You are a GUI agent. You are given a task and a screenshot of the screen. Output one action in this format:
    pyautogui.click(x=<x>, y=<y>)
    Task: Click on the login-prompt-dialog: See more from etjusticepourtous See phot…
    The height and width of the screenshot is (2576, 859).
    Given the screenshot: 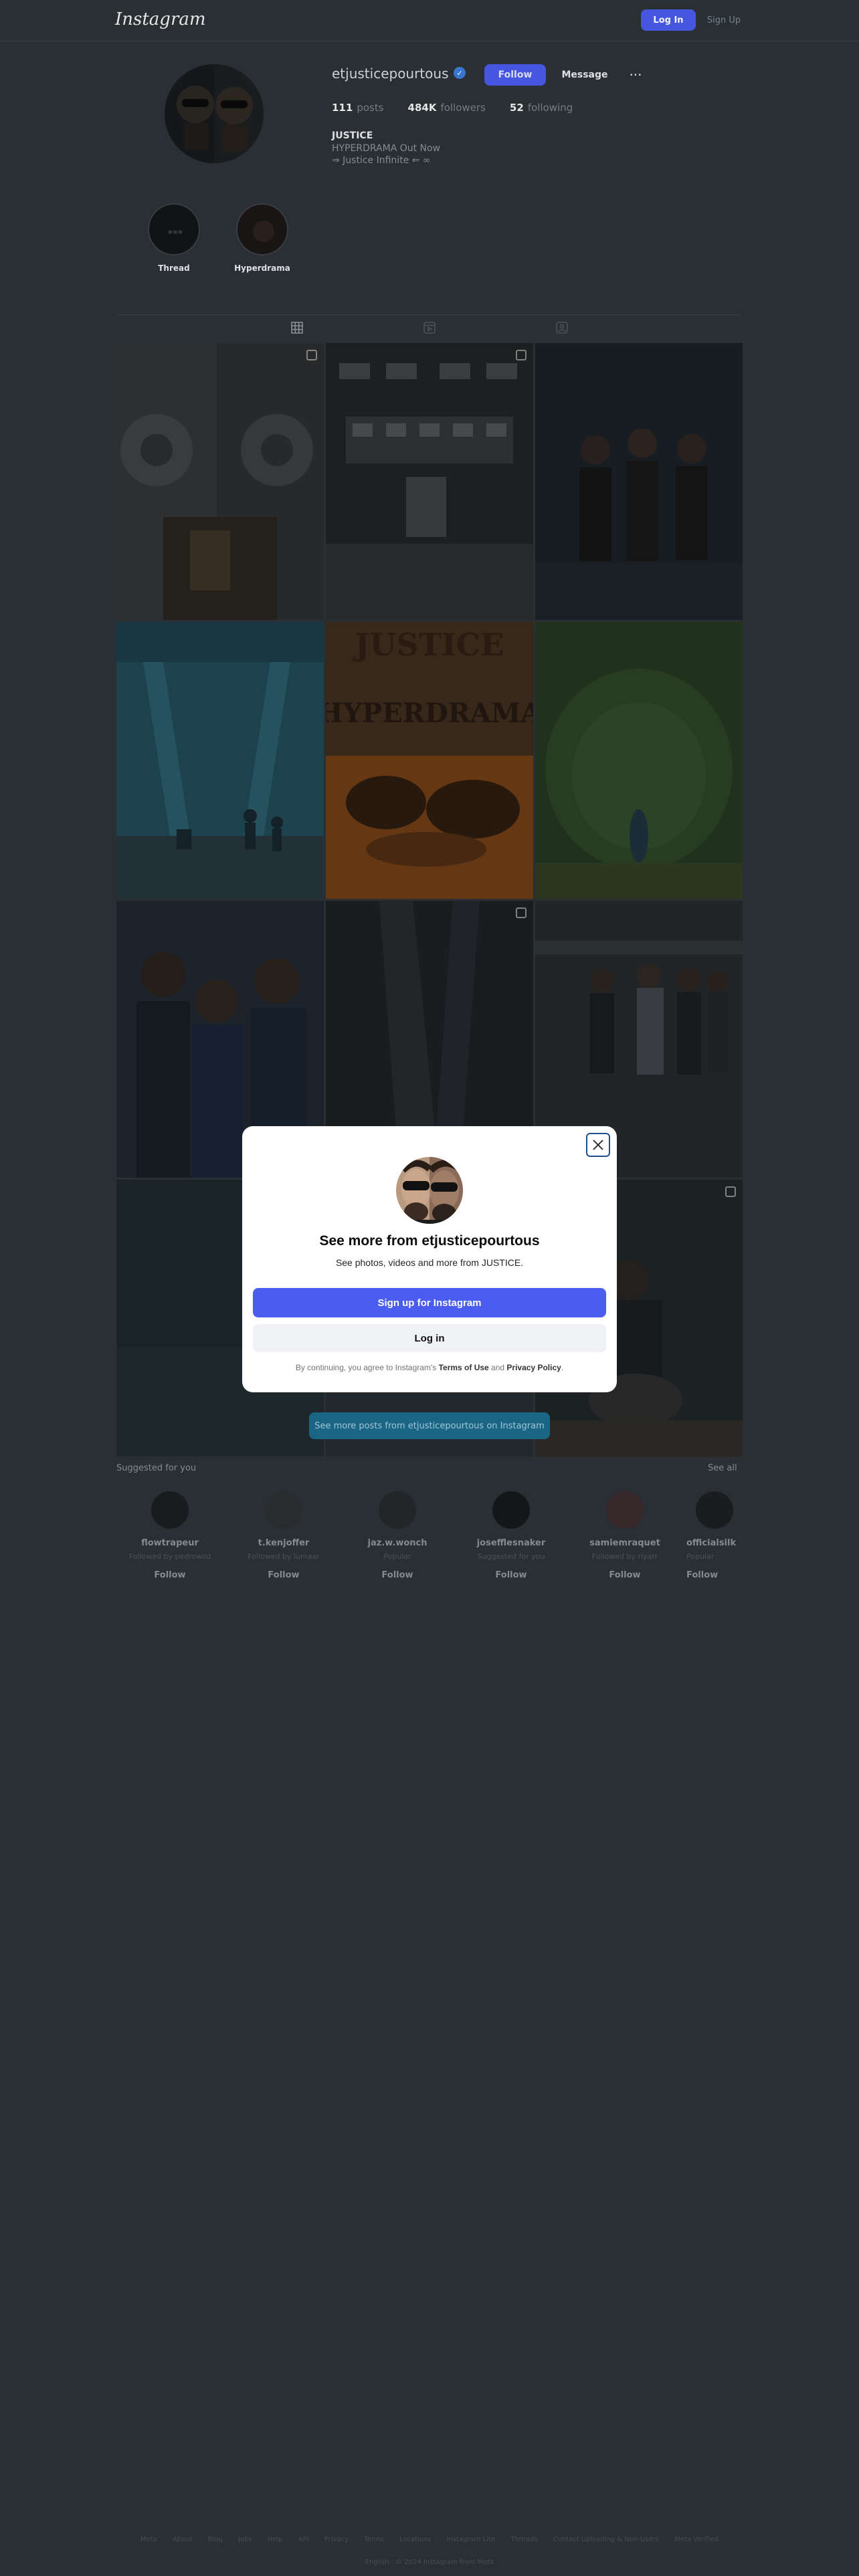 What is the action you would take?
    pyautogui.click(x=429, y=1259)
    